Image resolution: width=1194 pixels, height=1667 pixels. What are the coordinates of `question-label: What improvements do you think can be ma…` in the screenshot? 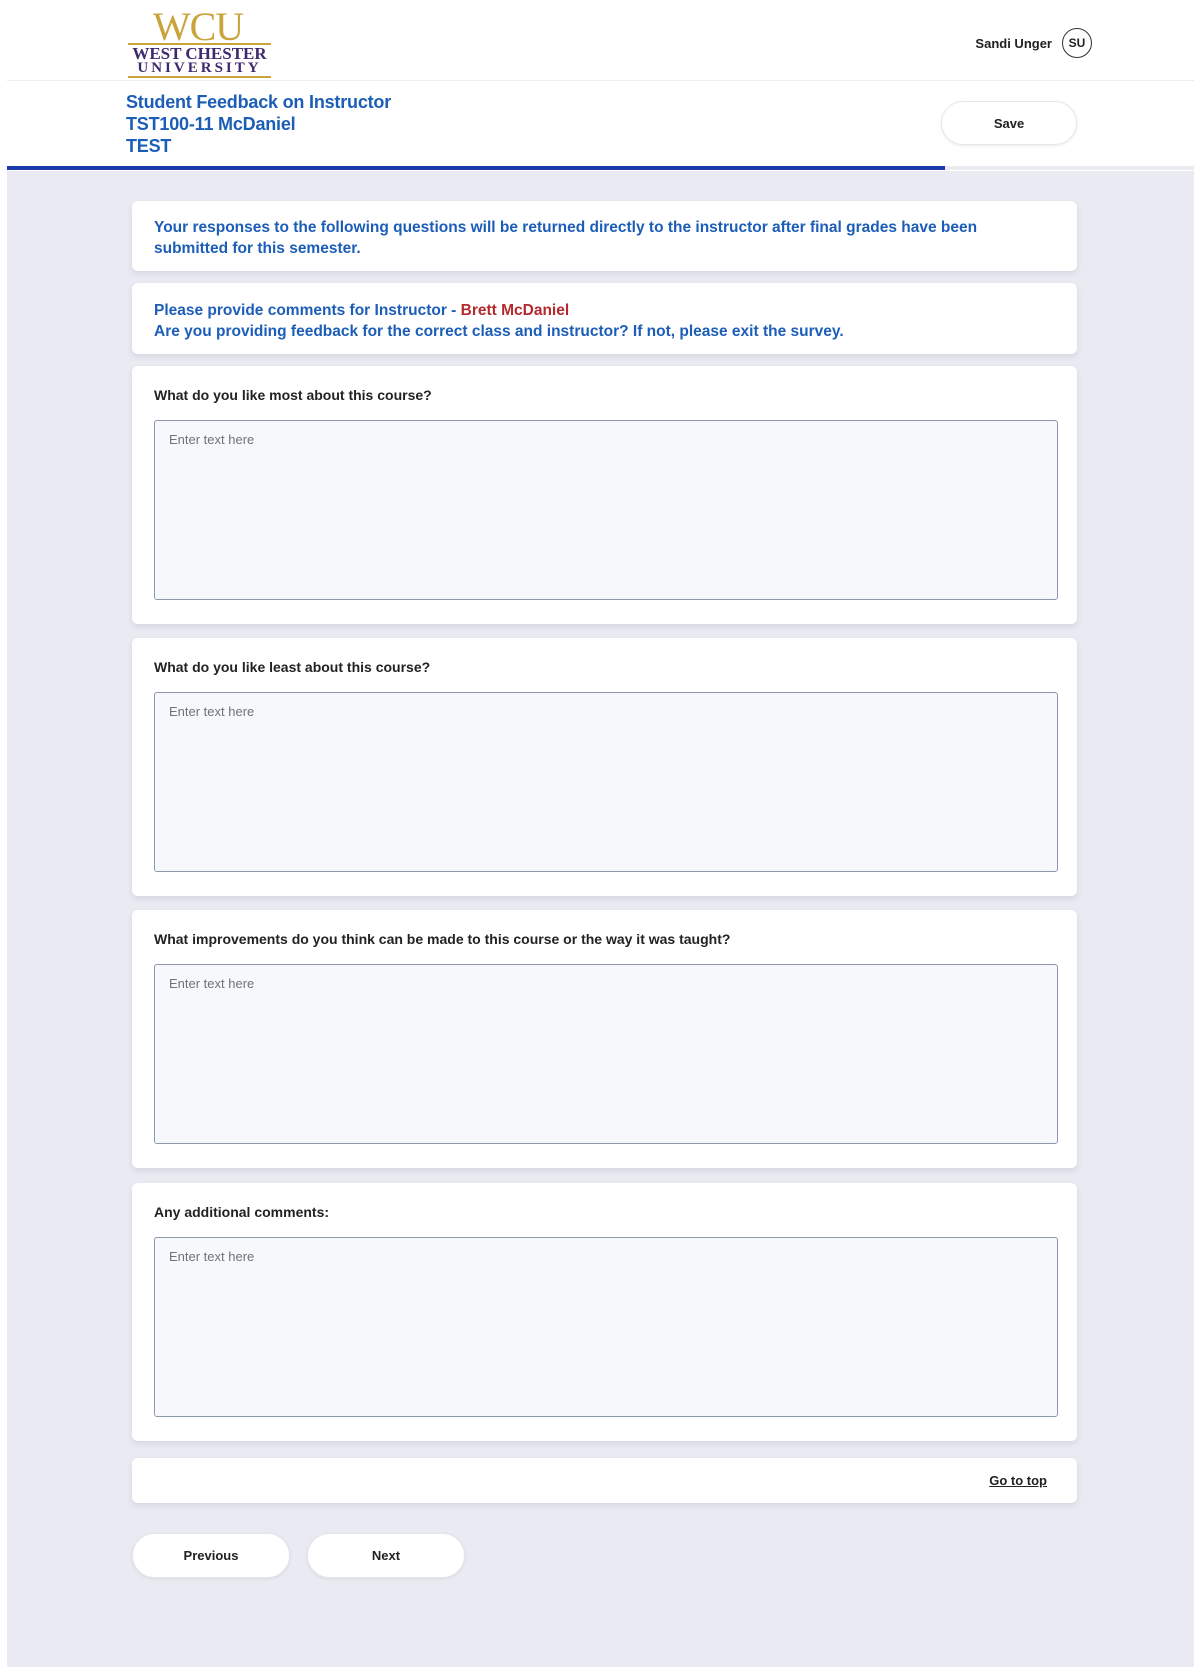 It's located at (442, 939).